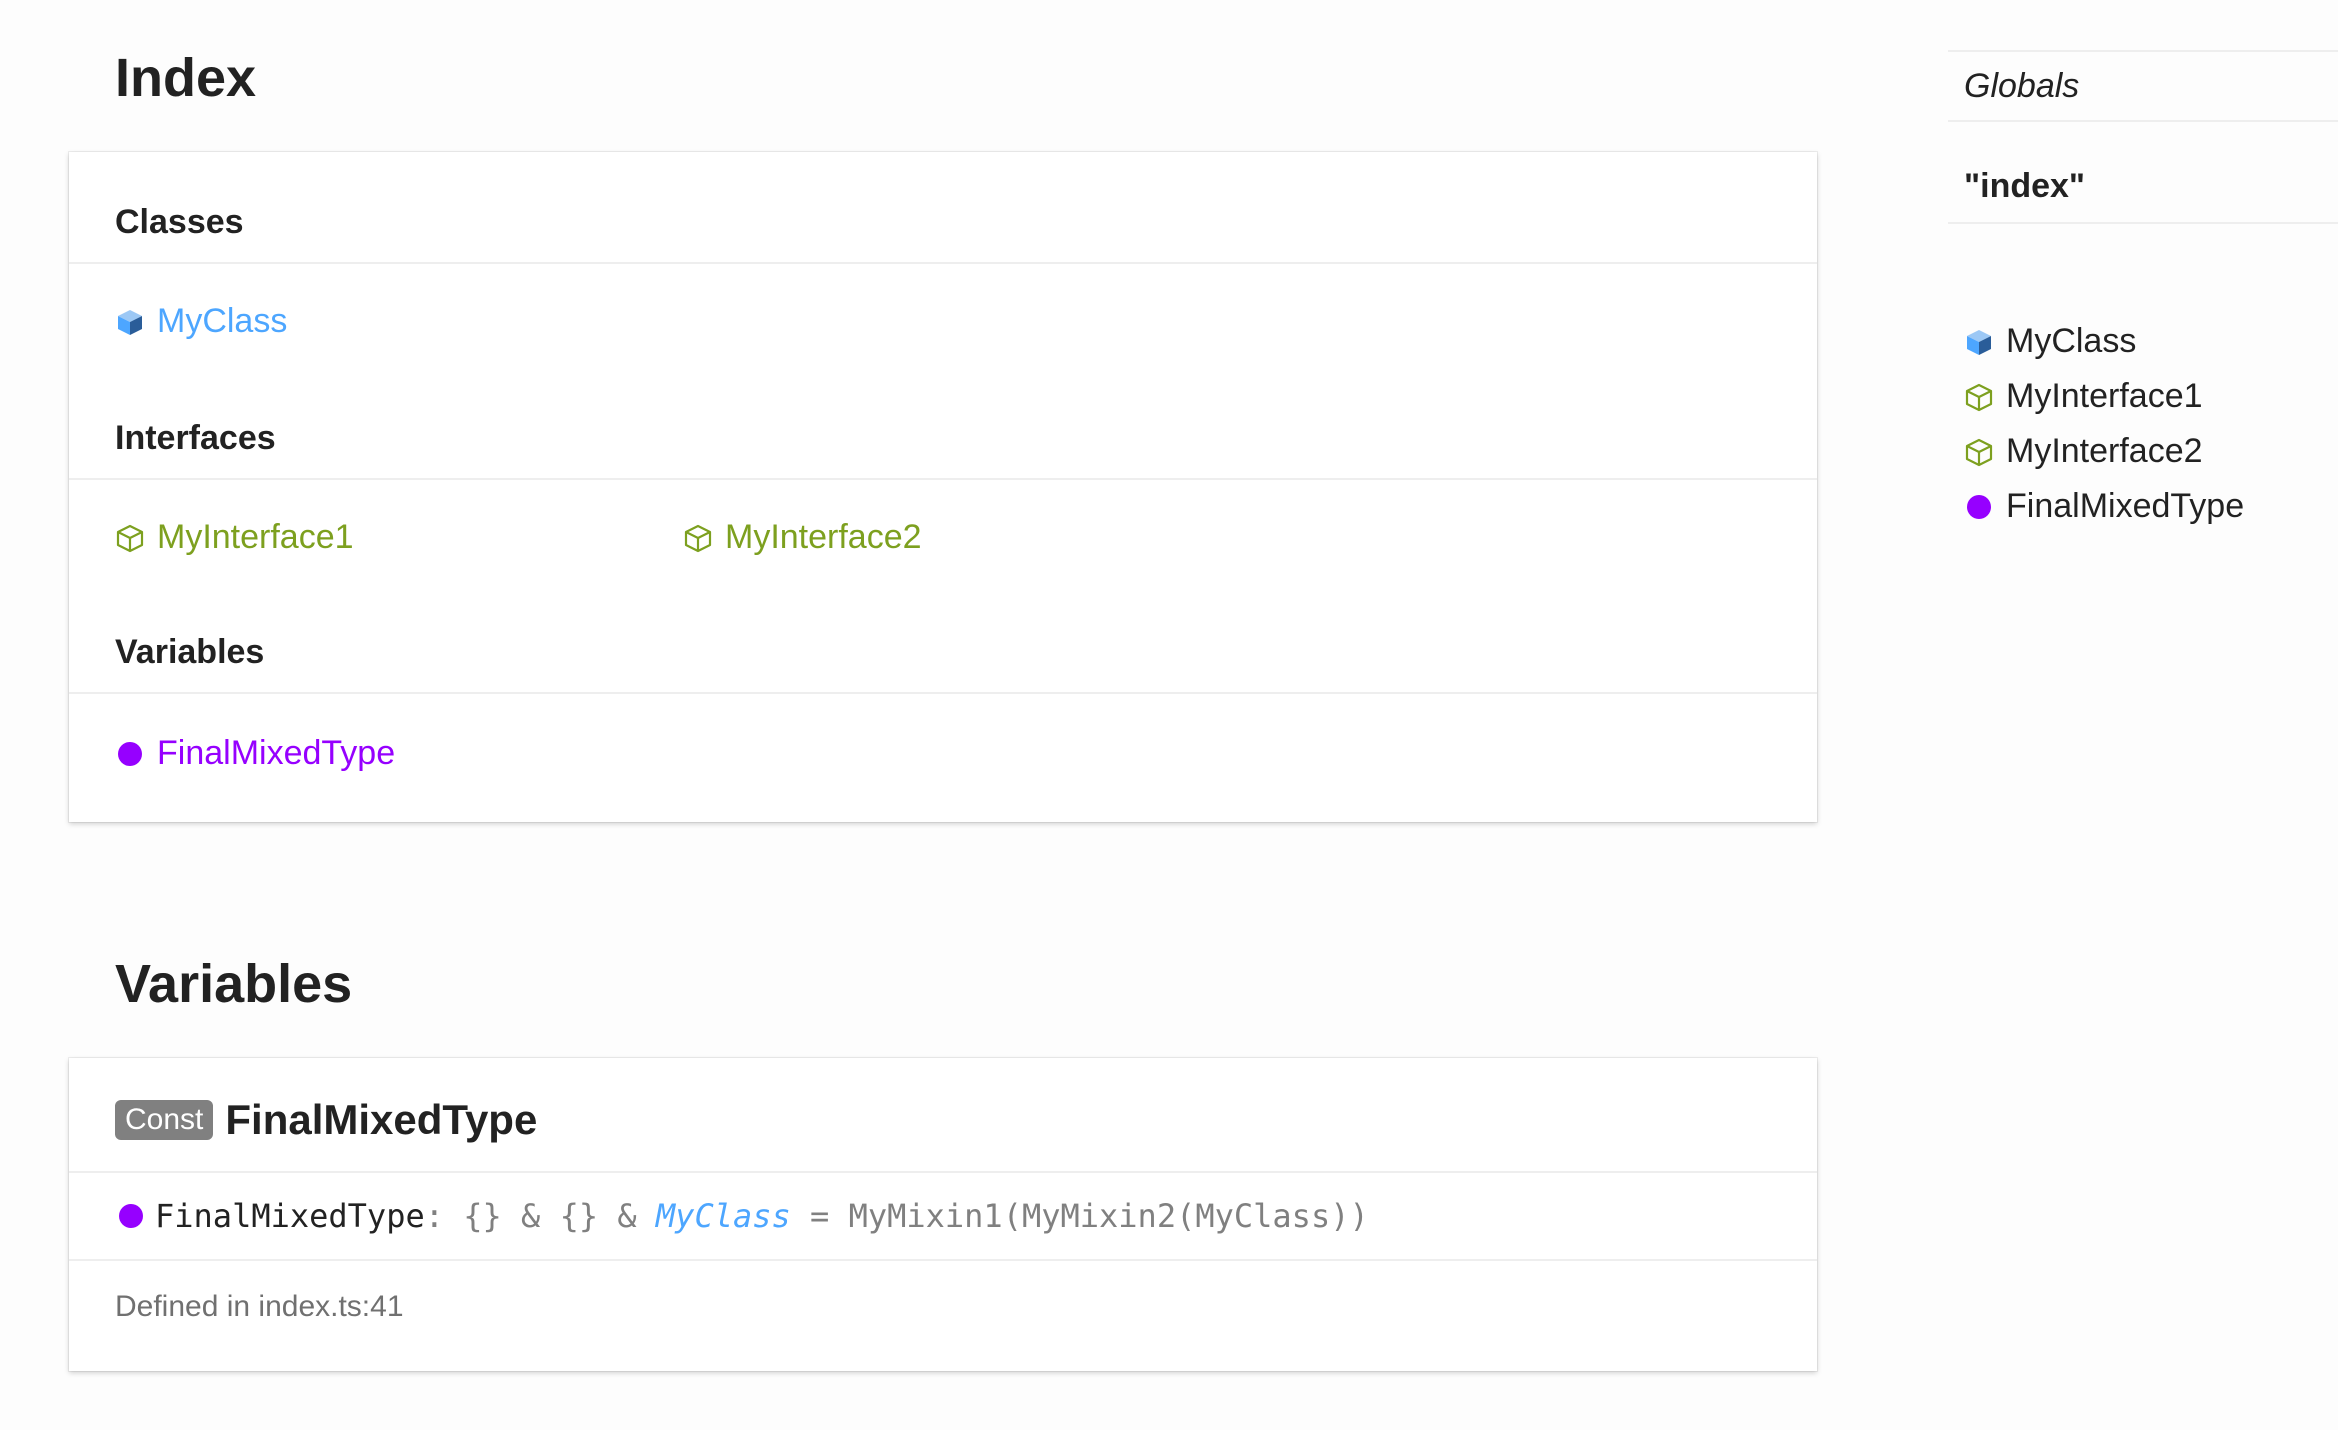 Image resolution: width=2338 pixels, height=1430 pixels. What do you see at coordinates (234, 984) in the screenshot?
I see `variables-section-title: Variables` at bounding box center [234, 984].